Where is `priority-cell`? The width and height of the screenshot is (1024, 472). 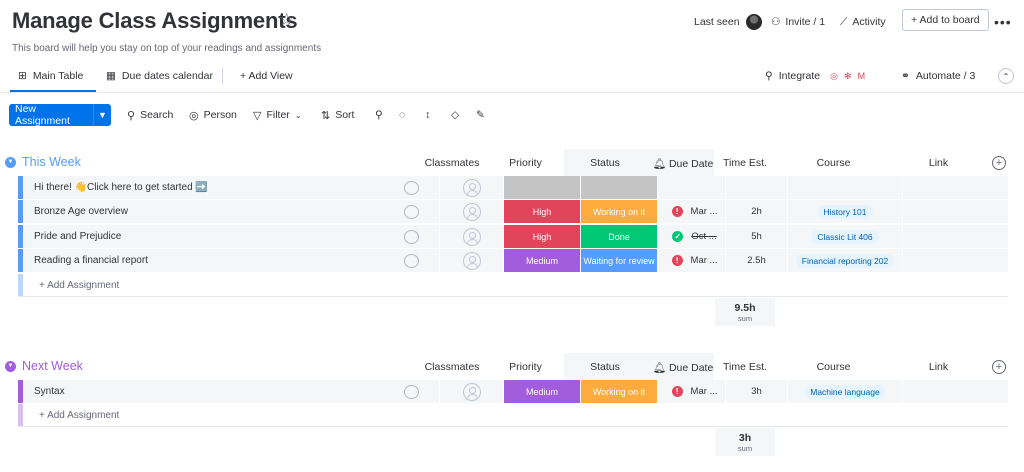 priority-cell is located at coordinates (541, 187).